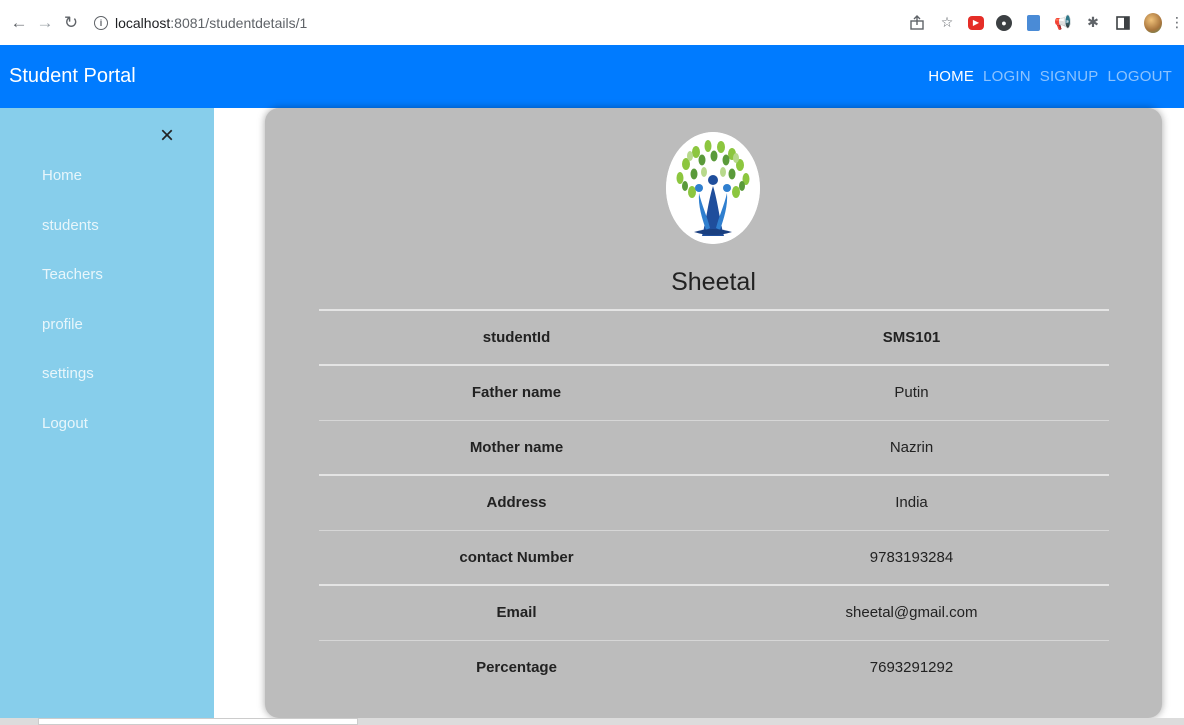 The image size is (1184, 725). I want to click on url-host: localhost, so click(143, 22).